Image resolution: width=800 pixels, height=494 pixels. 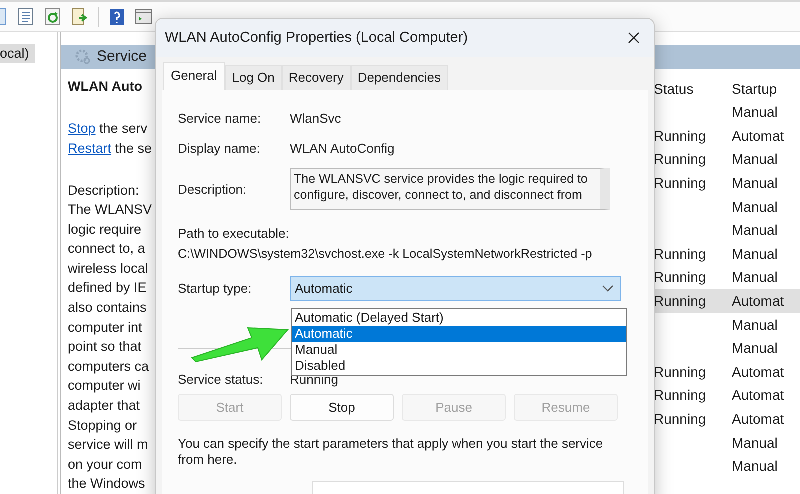 I want to click on description-box: The WLANSVC service provides the logic required to configure, discover, connect to, and disconnect from, so click(x=450, y=189).